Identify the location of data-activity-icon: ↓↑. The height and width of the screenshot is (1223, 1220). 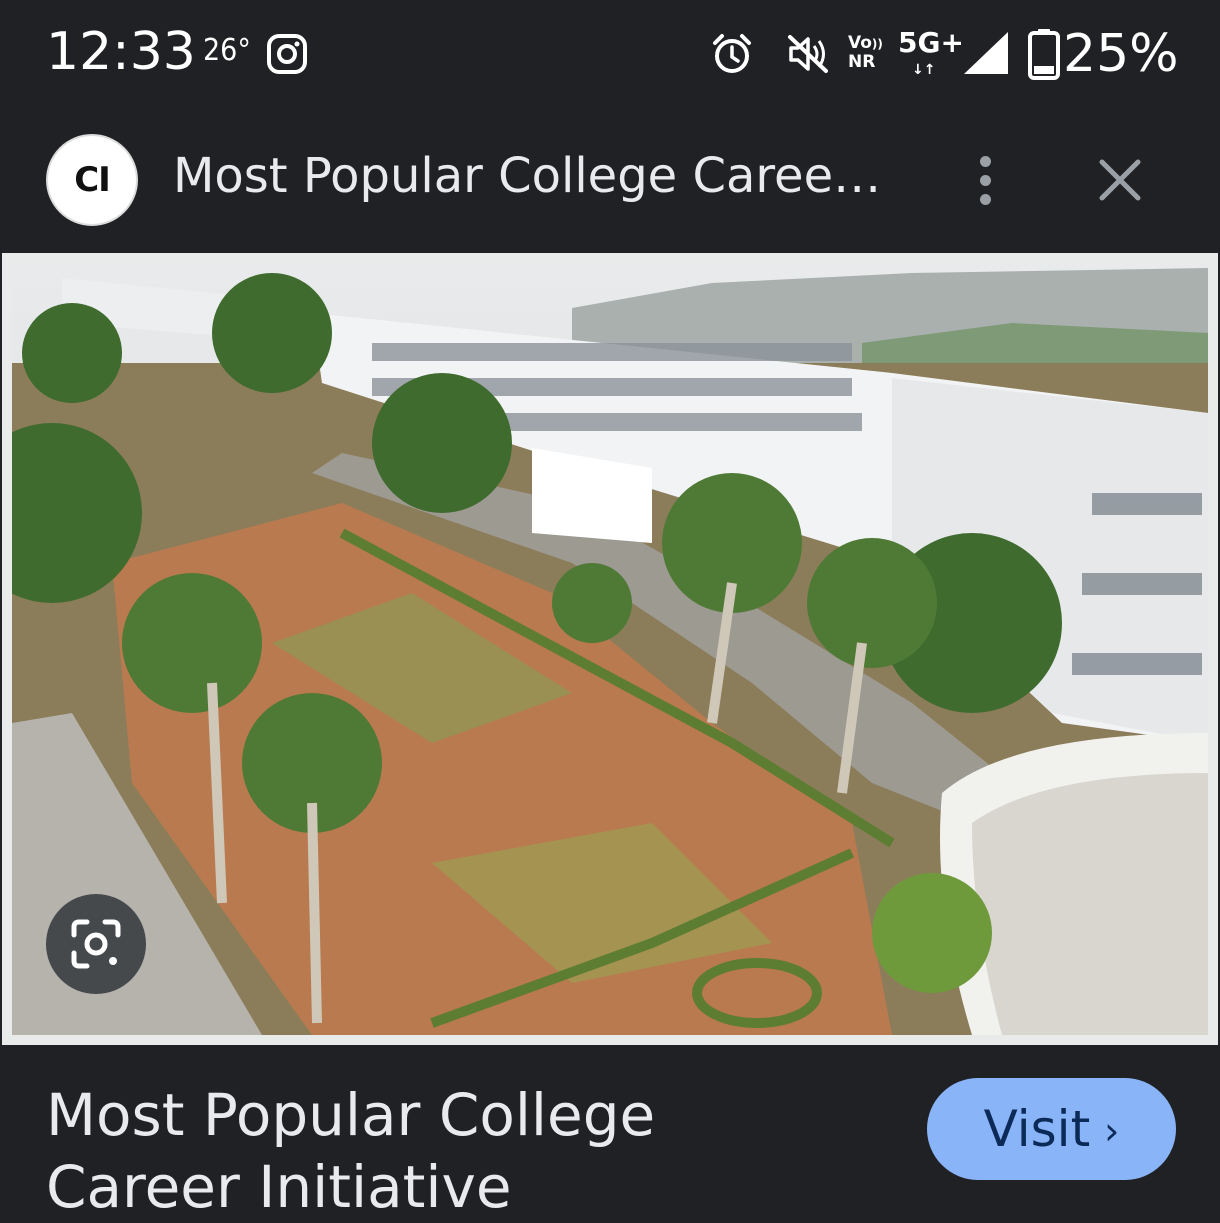
(924, 70).